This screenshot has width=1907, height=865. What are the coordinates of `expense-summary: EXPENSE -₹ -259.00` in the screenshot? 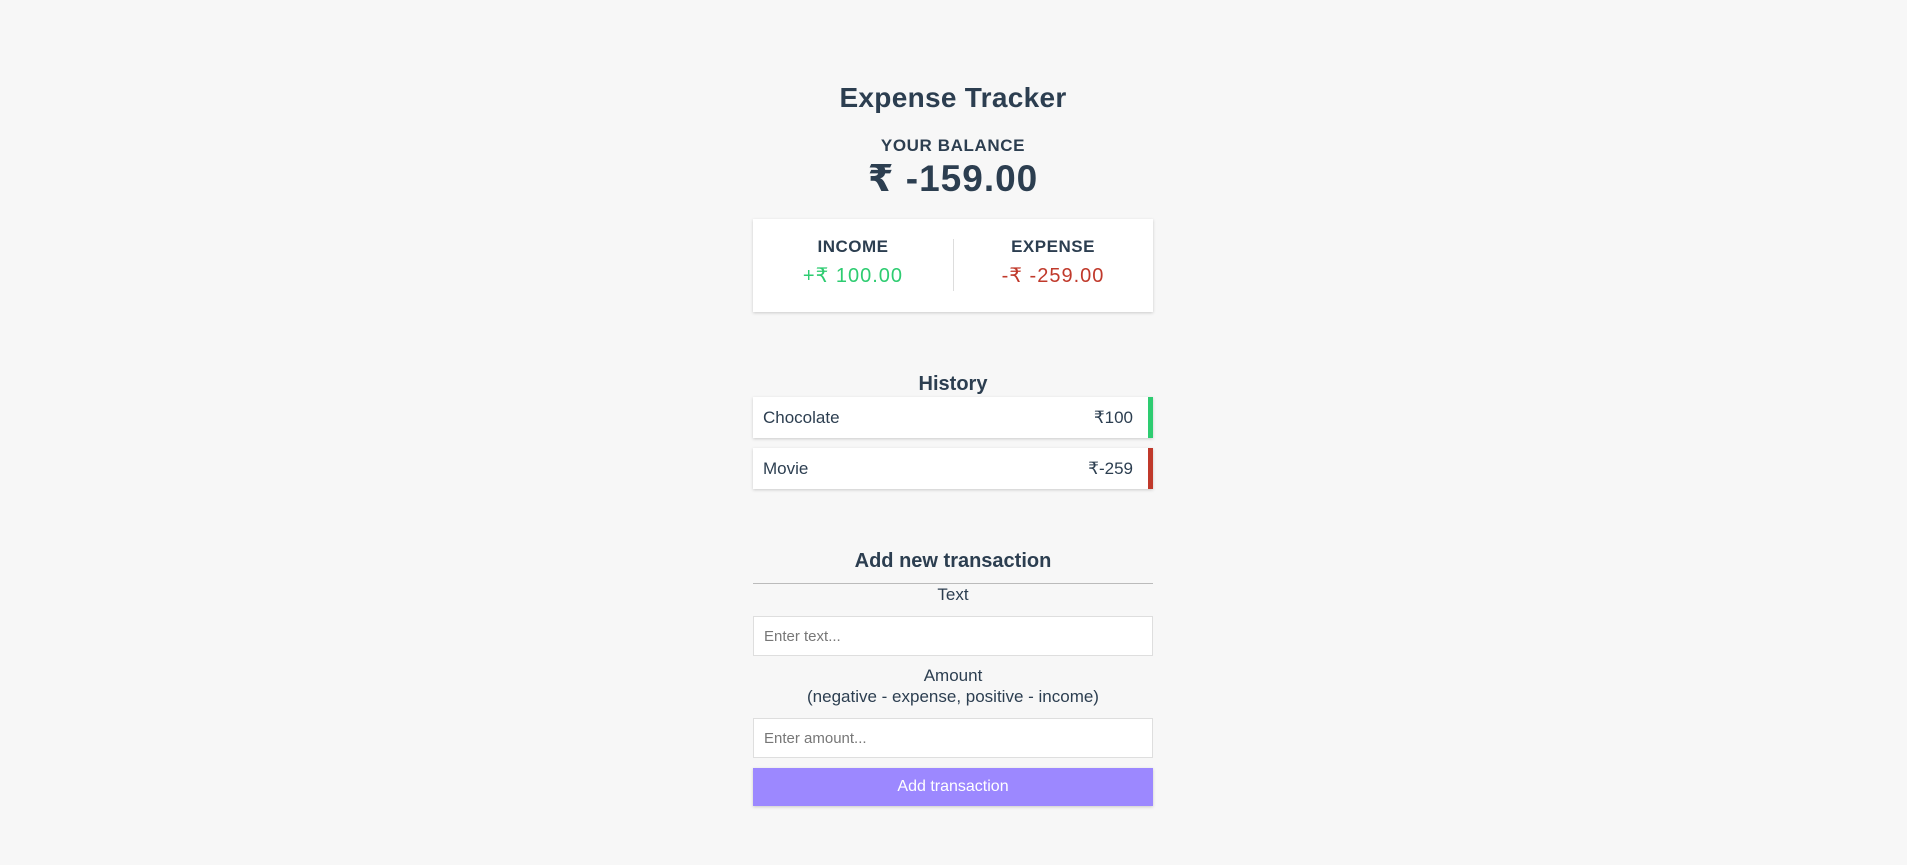 It's located at (1053, 262).